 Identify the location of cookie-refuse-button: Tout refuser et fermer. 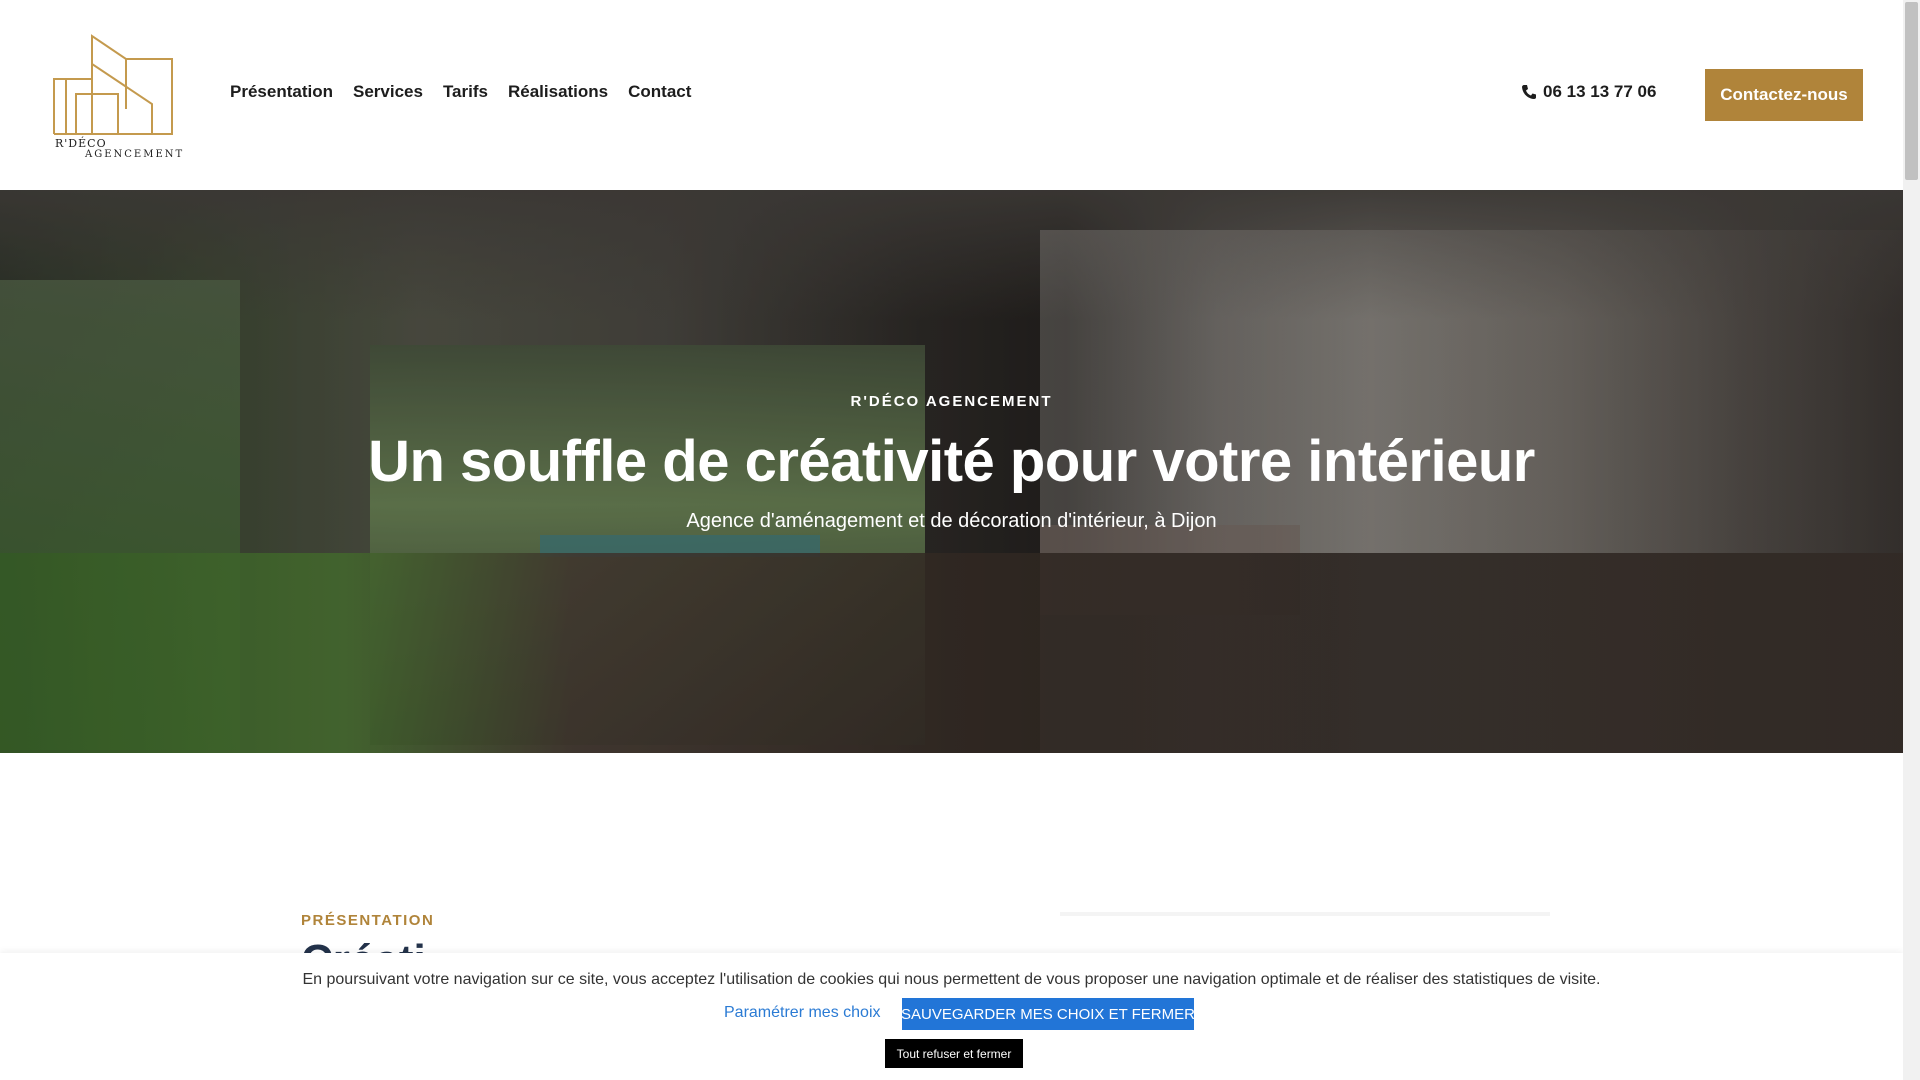
(954, 1053).